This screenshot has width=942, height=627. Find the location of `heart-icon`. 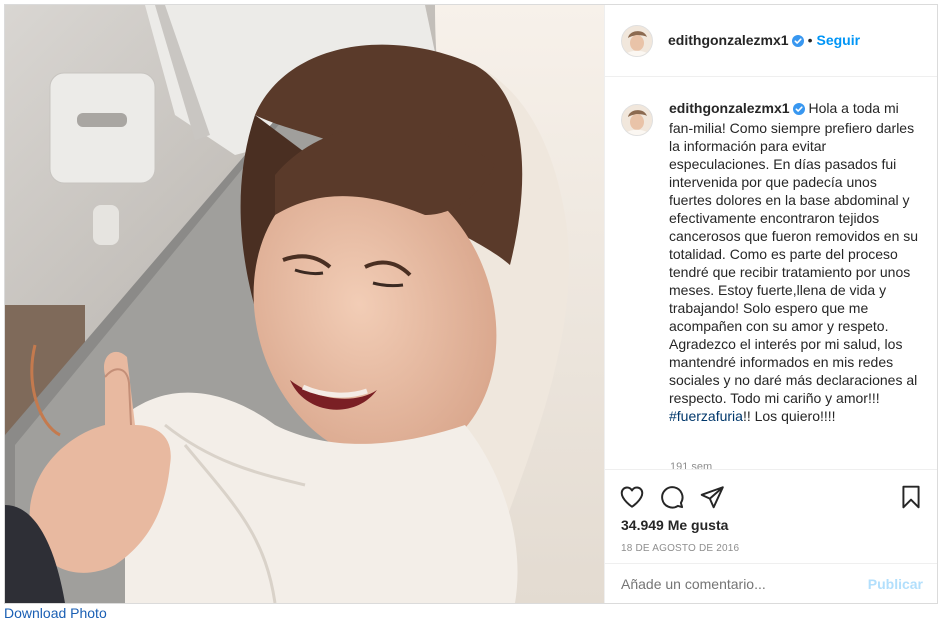

heart-icon is located at coordinates (632, 497).